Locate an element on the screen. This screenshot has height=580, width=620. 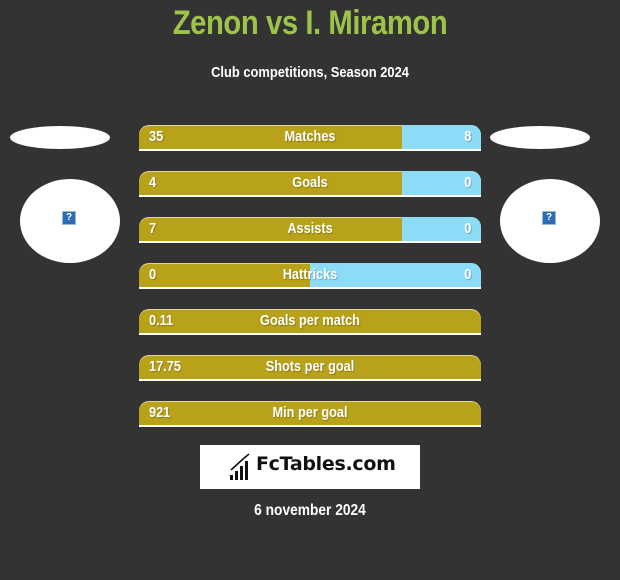
left-value: 0 is located at coordinates (153, 274).